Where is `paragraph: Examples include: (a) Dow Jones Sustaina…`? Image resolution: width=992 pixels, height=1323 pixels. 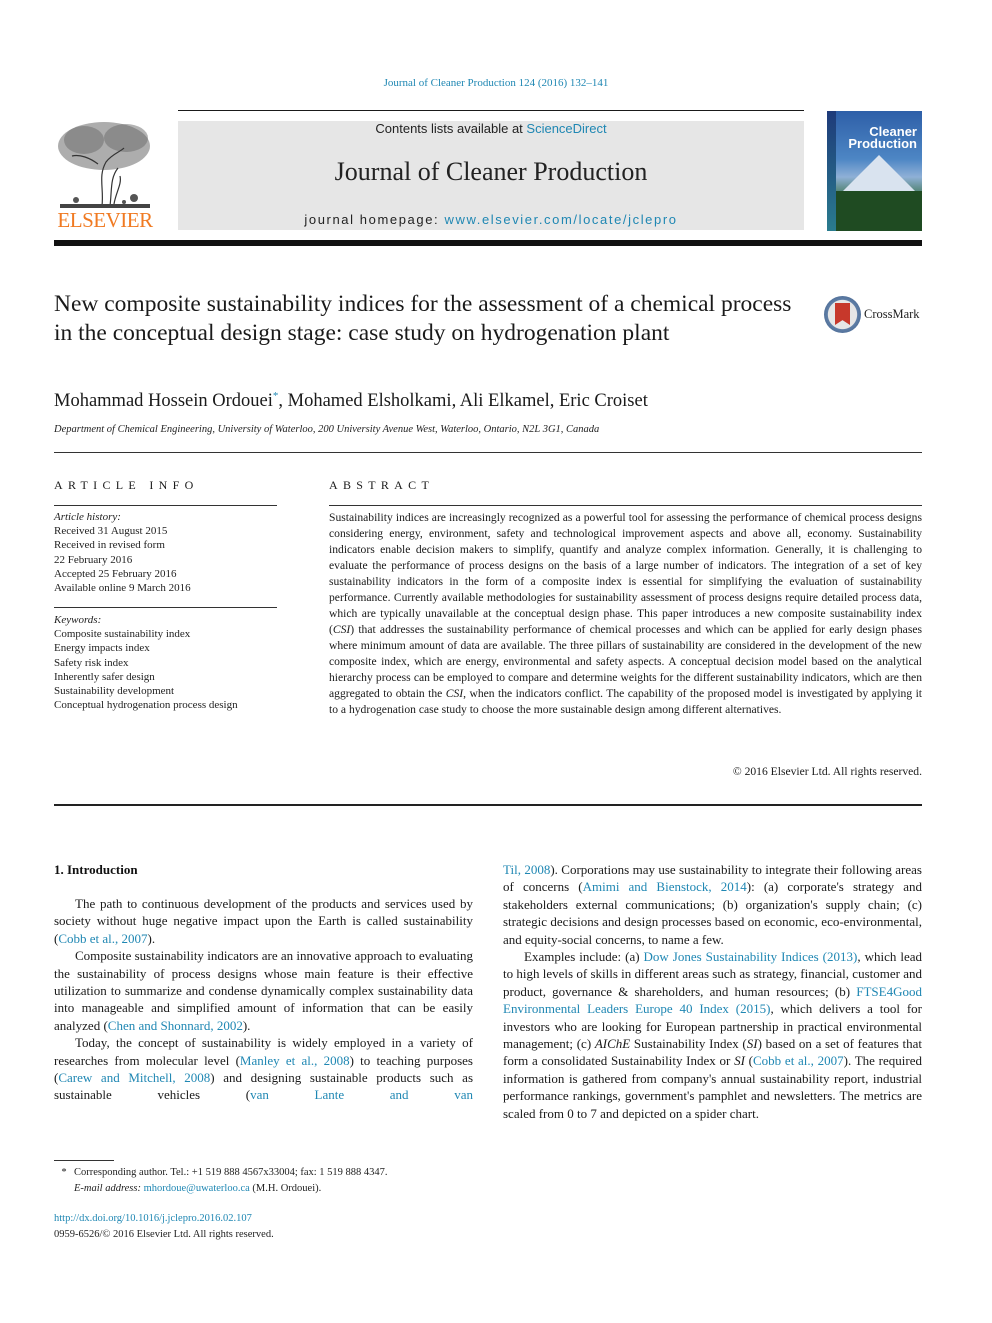
paragraph: Examples include: (a) Dow Jones Sustaina… is located at coordinates (712, 1035).